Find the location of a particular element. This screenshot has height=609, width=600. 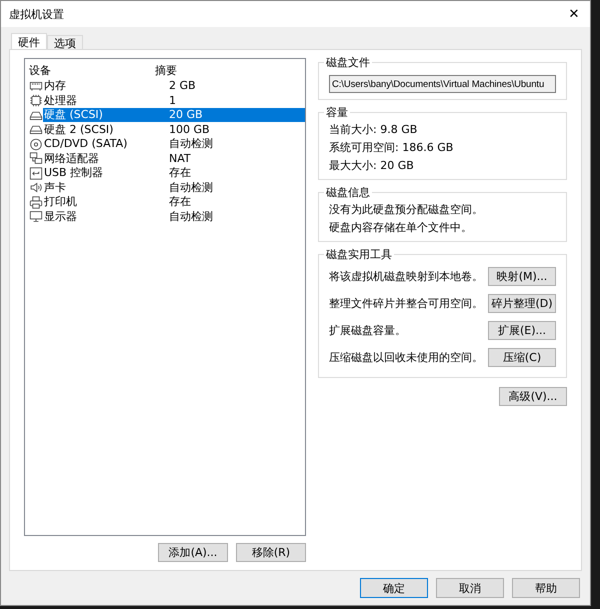

device-summary: 20 GB is located at coordinates (234, 115).